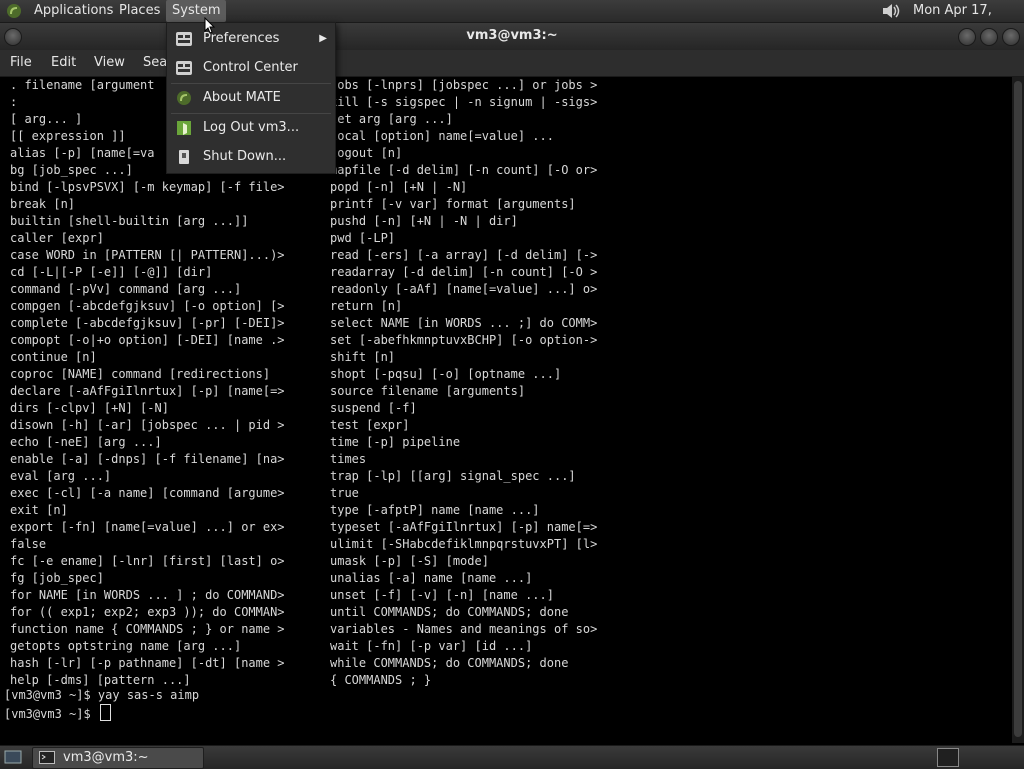 Image resolution: width=1024 pixels, height=769 pixels. Describe the element at coordinates (512, 757) in the screenshot. I see `bottom-panel: vm3@vm3:~` at that location.